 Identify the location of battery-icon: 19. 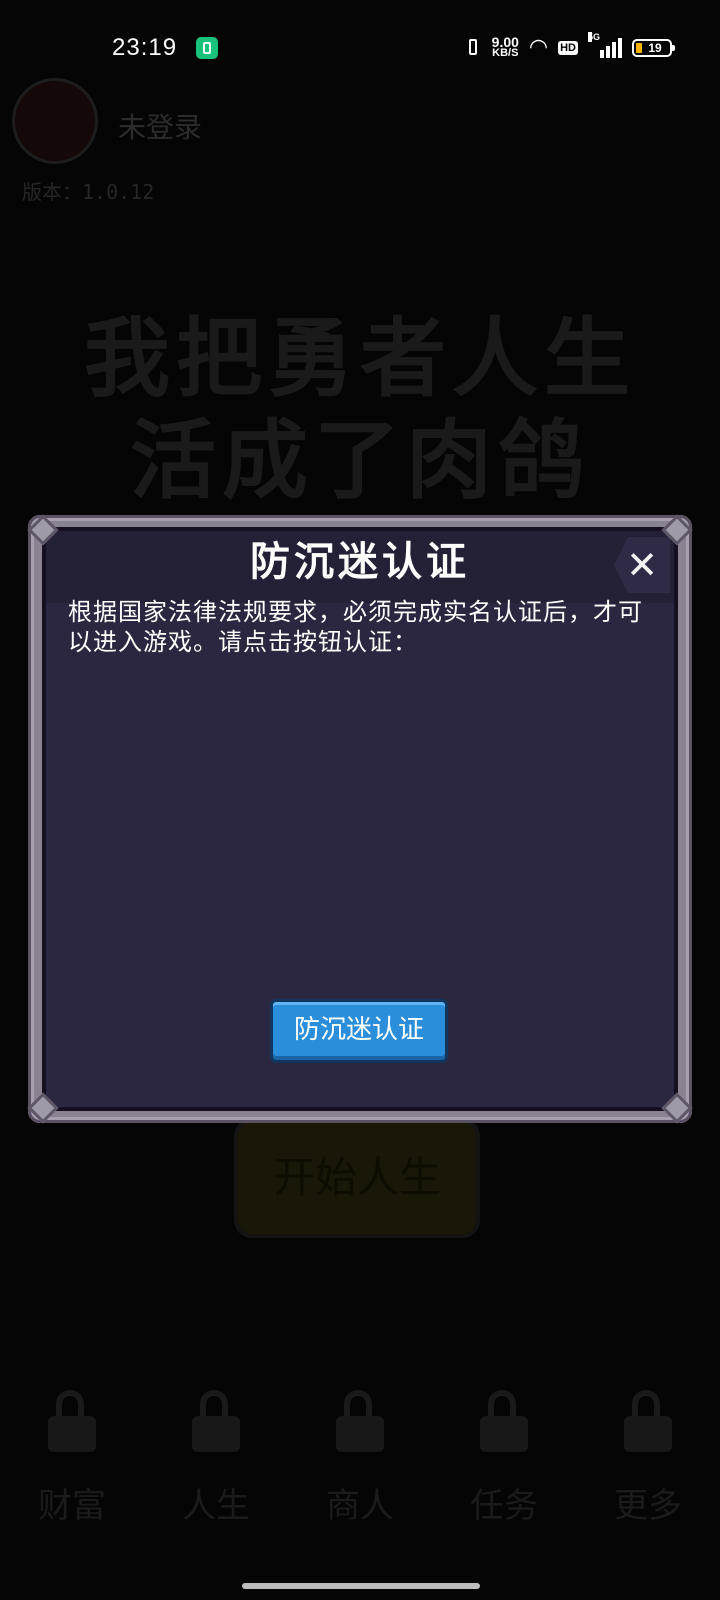
(653, 48).